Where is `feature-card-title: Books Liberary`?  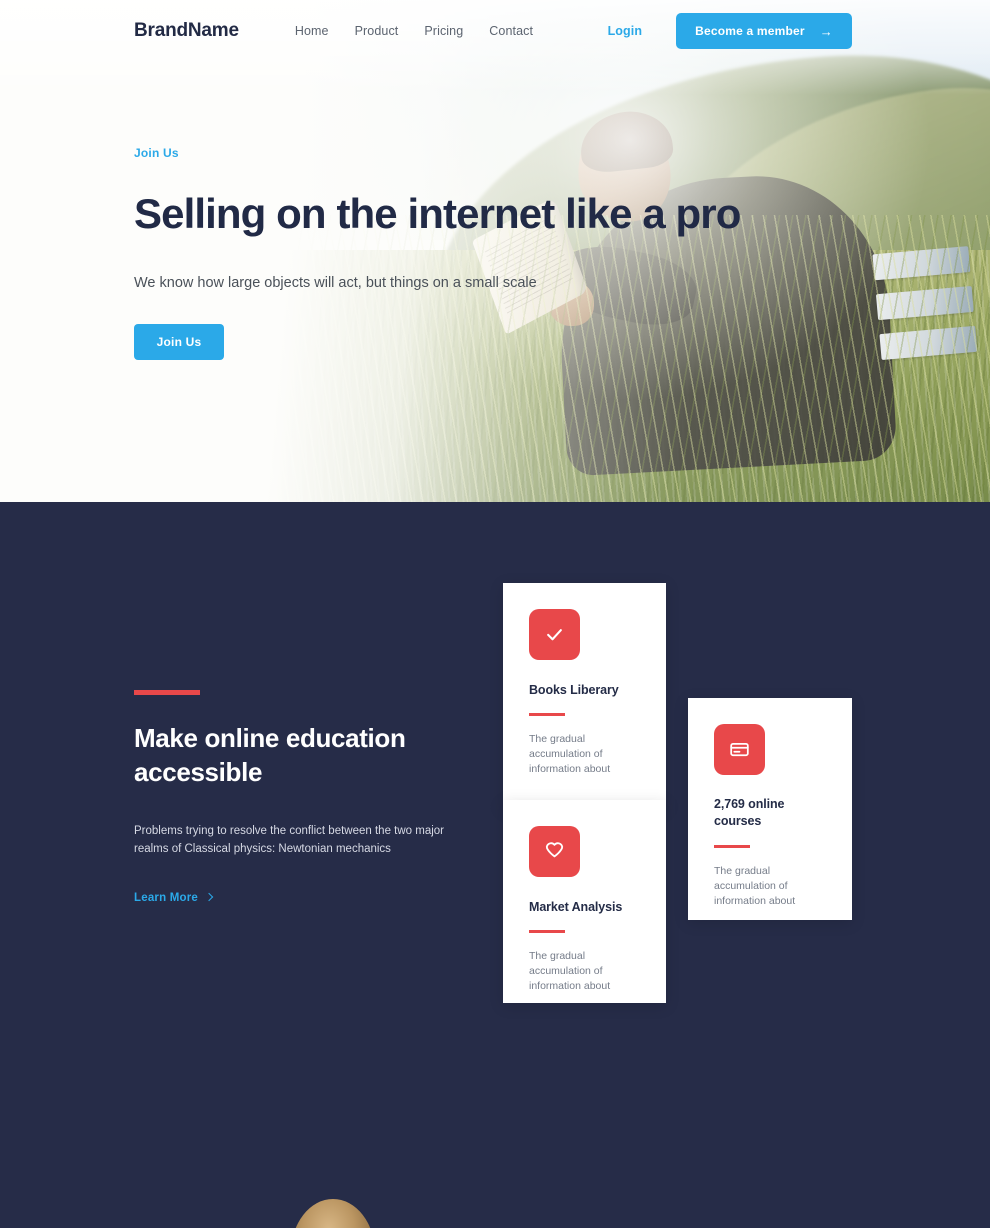
feature-card-title: Books Liberary is located at coordinates (574, 690).